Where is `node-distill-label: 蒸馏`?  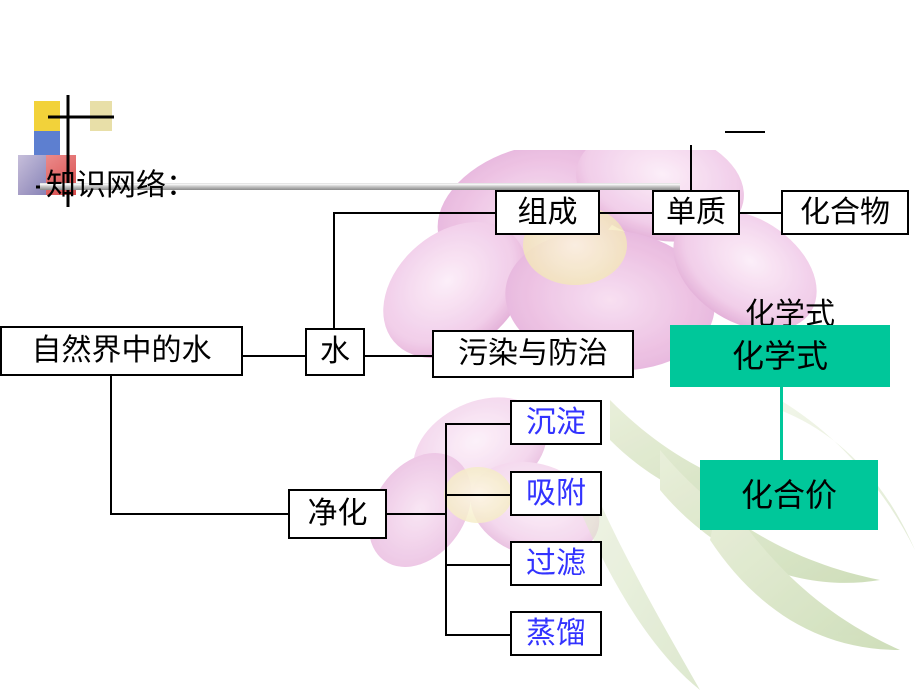
node-distill-label: 蒸馏 is located at coordinates (556, 633).